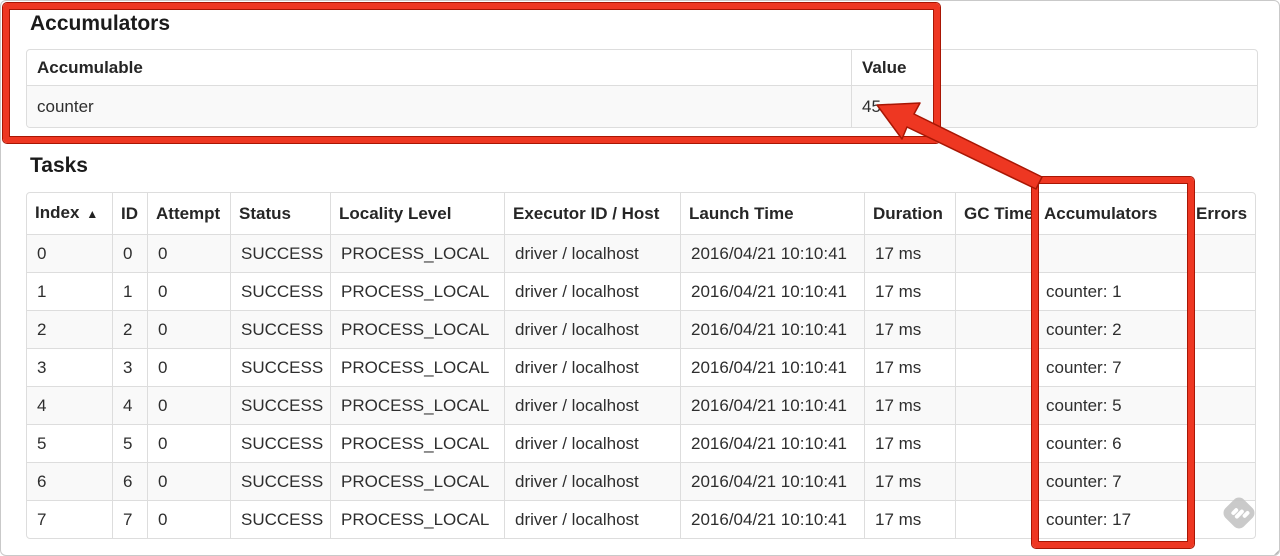 This screenshot has width=1280, height=556. What do you see at coordinates (1111, 253) in the screenshot?
I see `cell-accumulators` at bounding box center [1111, 253].